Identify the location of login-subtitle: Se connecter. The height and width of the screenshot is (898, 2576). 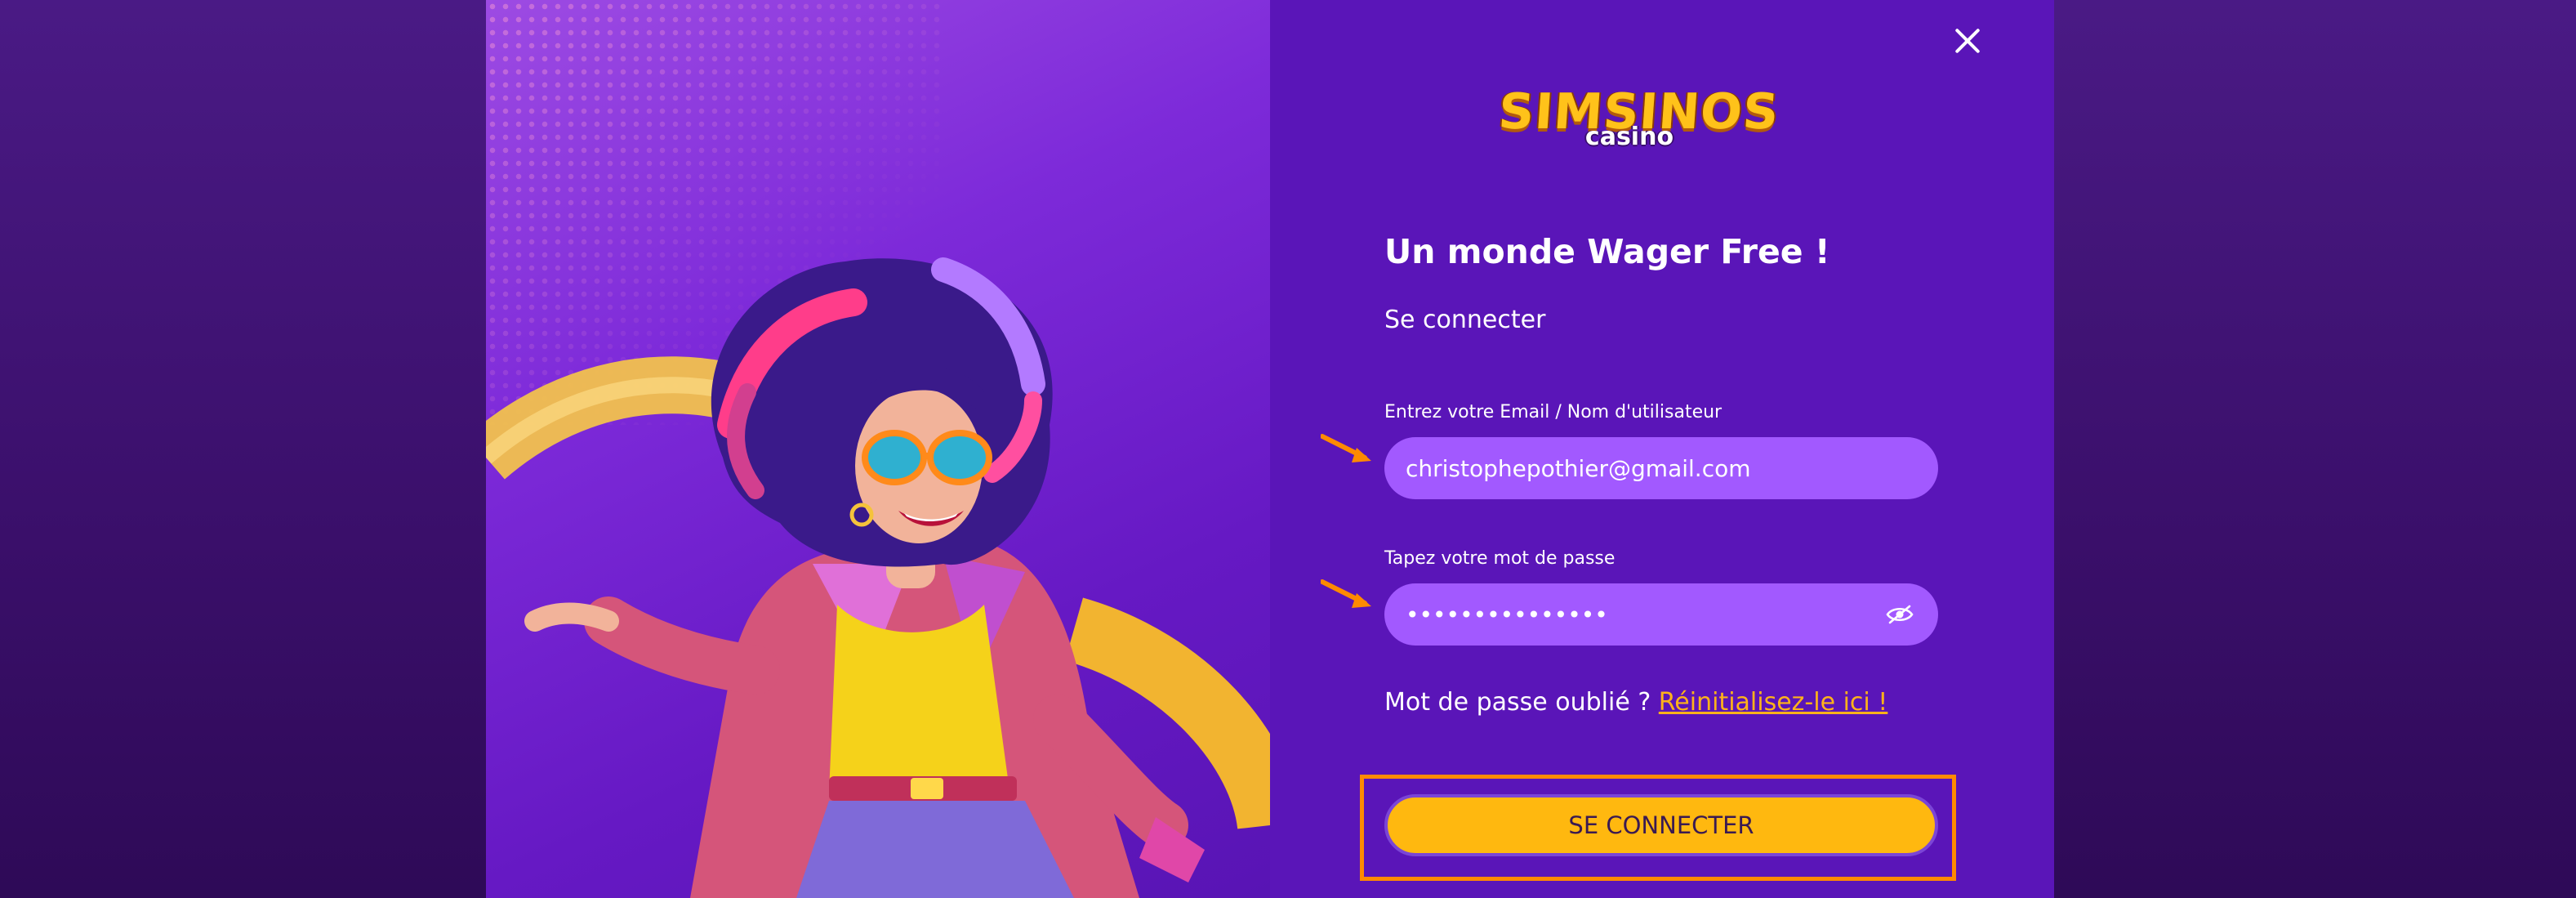
(1465, 320).